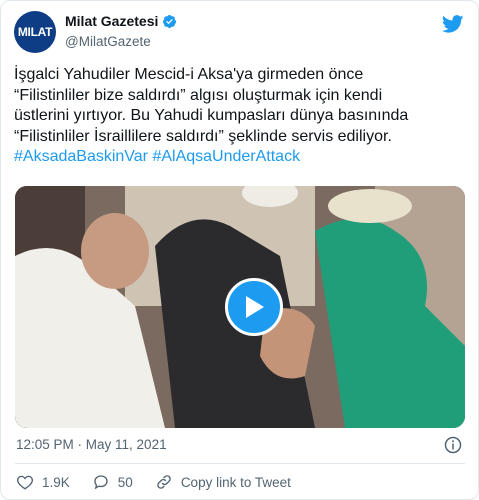 The width and height of the screenshot is (479, 500). I want to click on avatar: MILAT, so click(35, 32).